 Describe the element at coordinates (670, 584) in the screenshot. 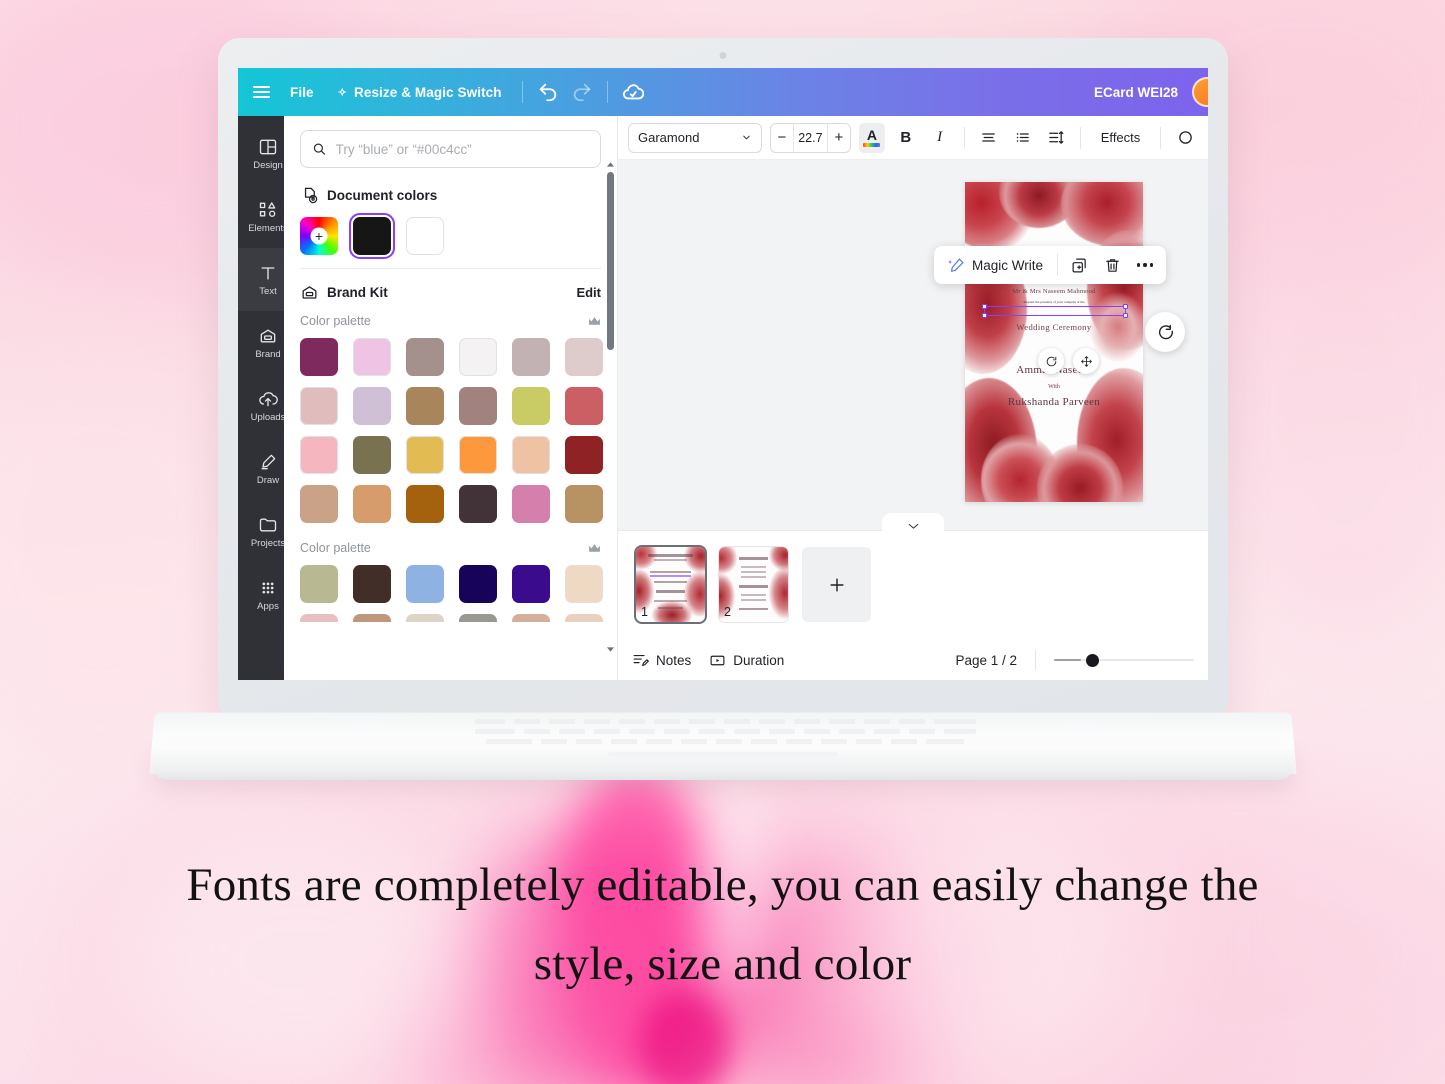

I see `page-thumbnail-1: 1` at that location.